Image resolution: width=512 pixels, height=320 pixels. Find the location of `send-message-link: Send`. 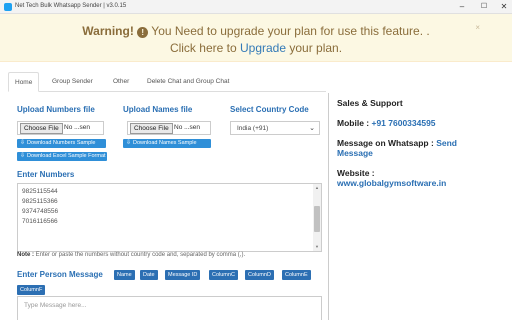

send-message-link: Send is located at coordinates (446, 143).